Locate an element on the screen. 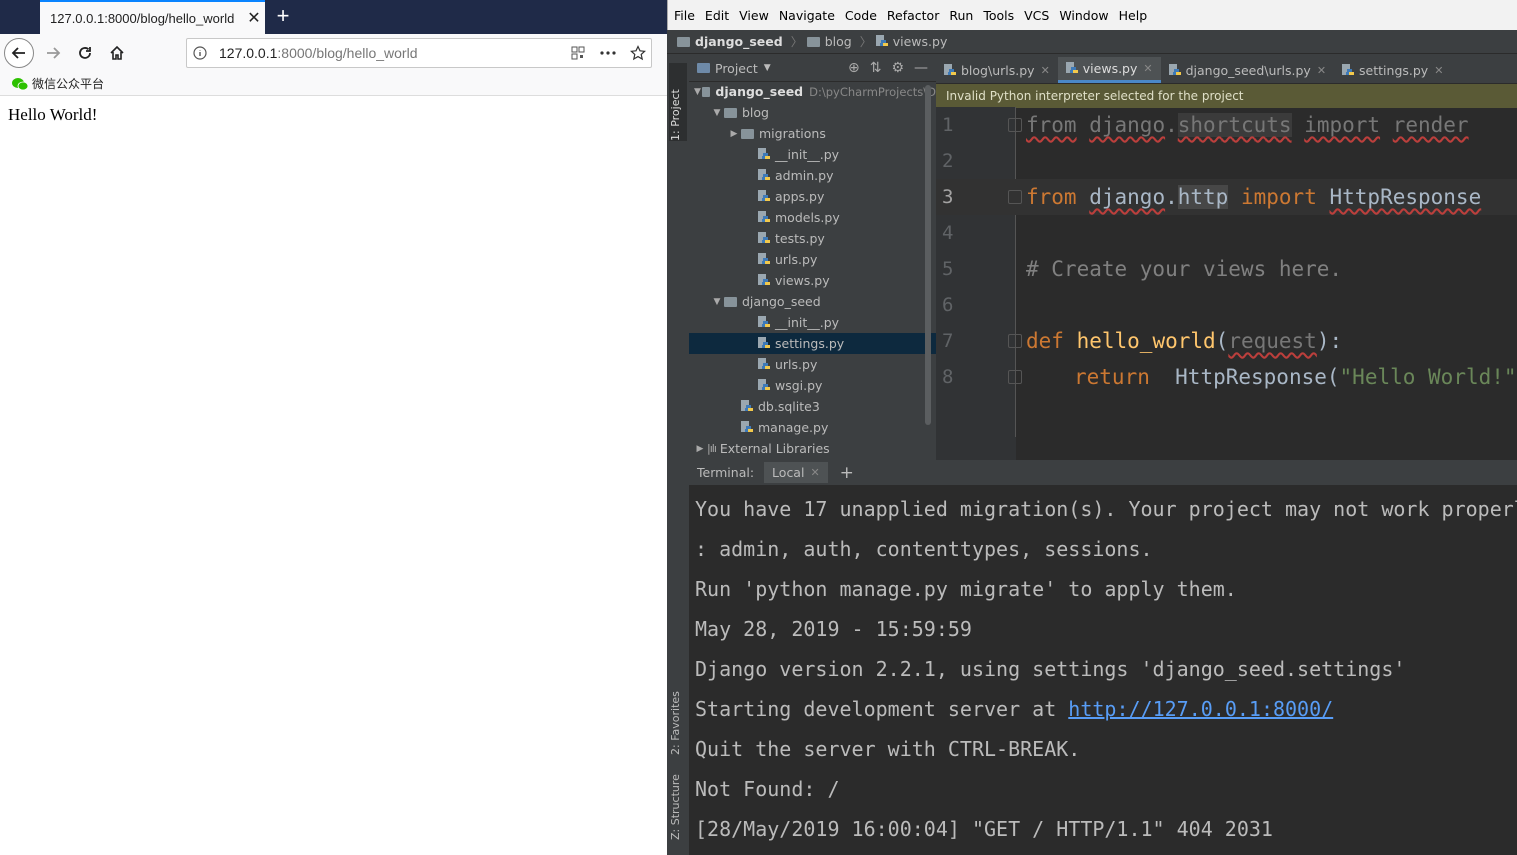  tree-item: manage.py is located at coordinates (812, 427).